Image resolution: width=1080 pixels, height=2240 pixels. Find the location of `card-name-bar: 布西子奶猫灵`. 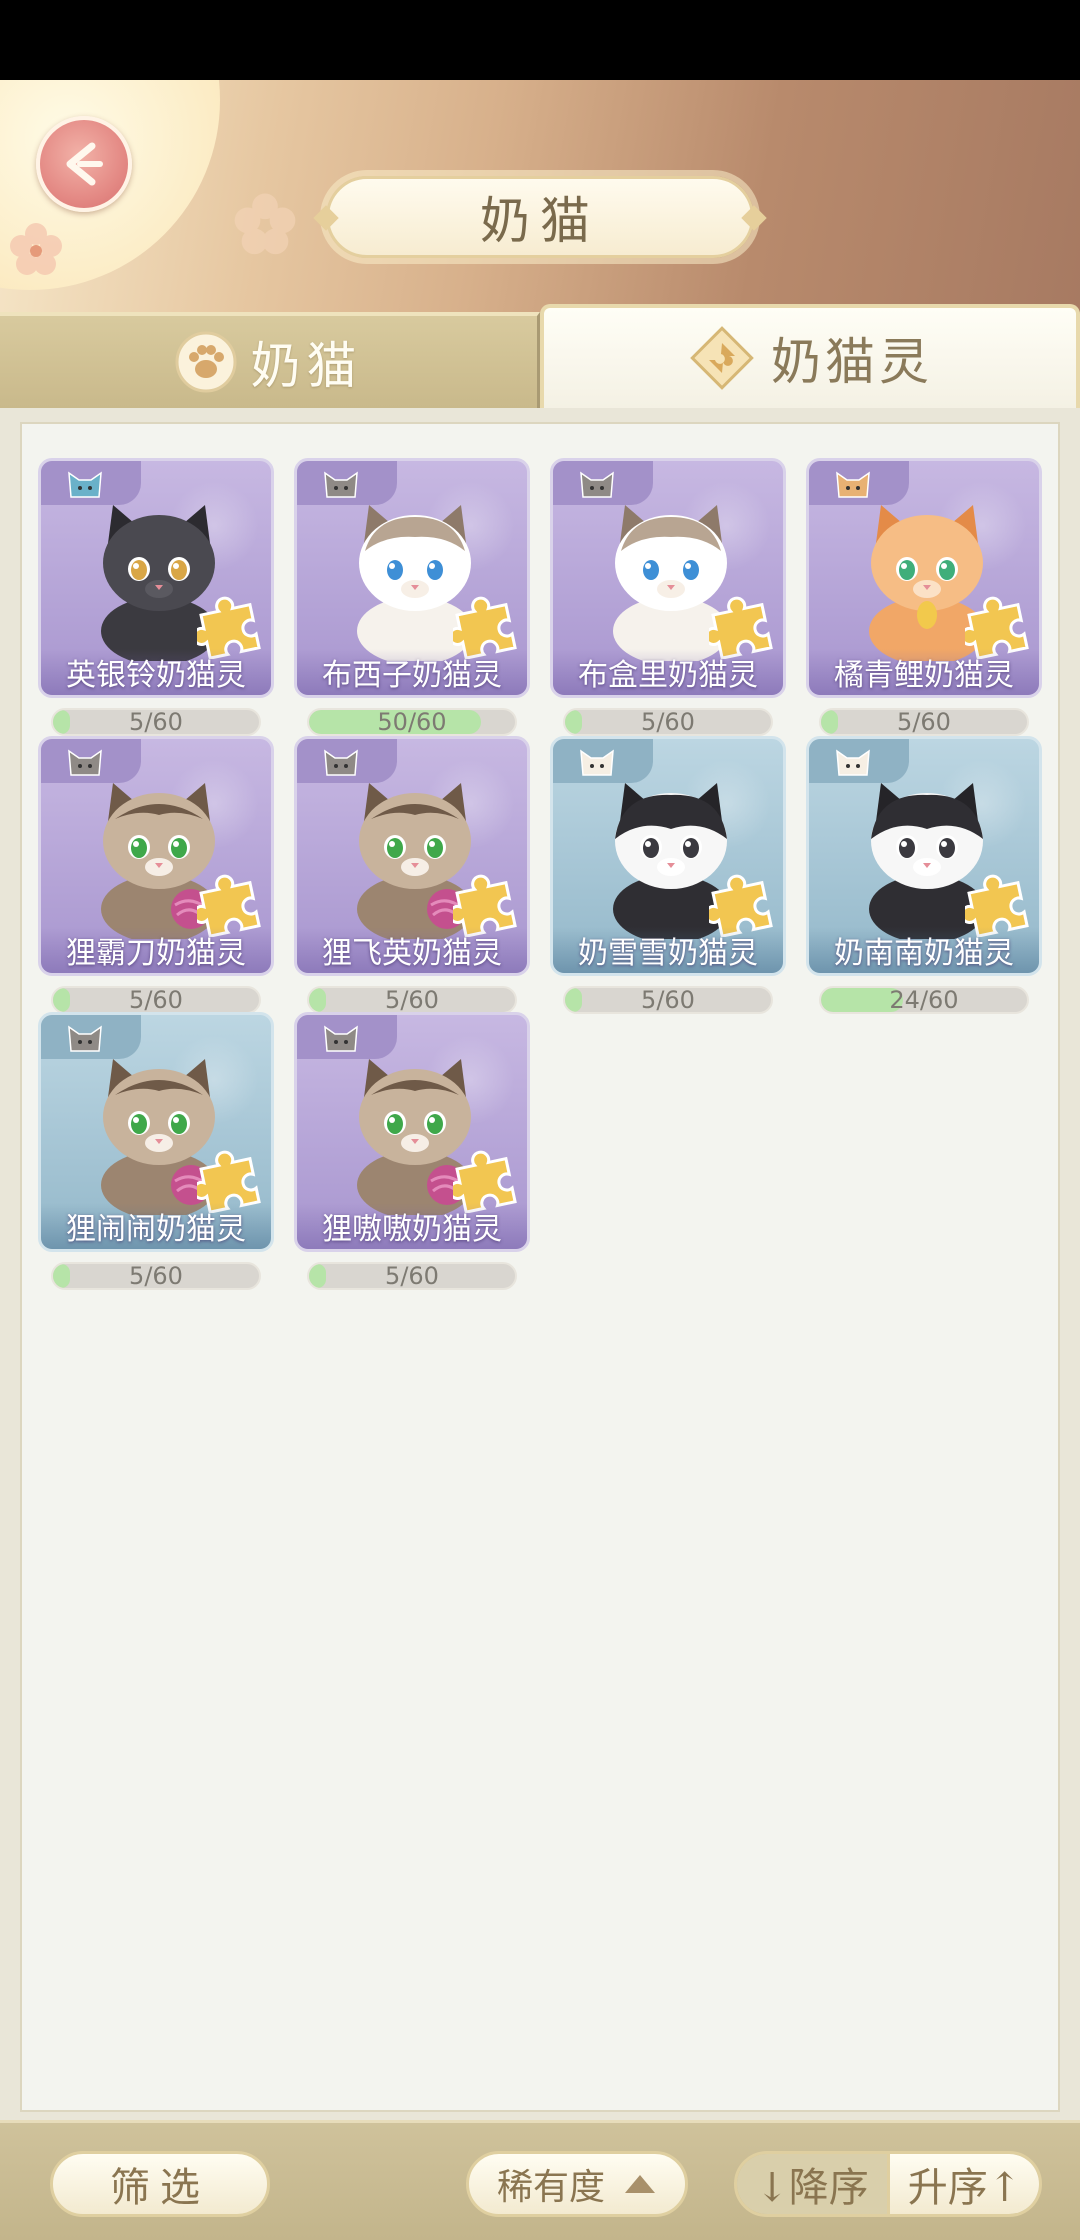

card-name-bar: 布西子奶猫灵 is located at coordinates (412, 672).